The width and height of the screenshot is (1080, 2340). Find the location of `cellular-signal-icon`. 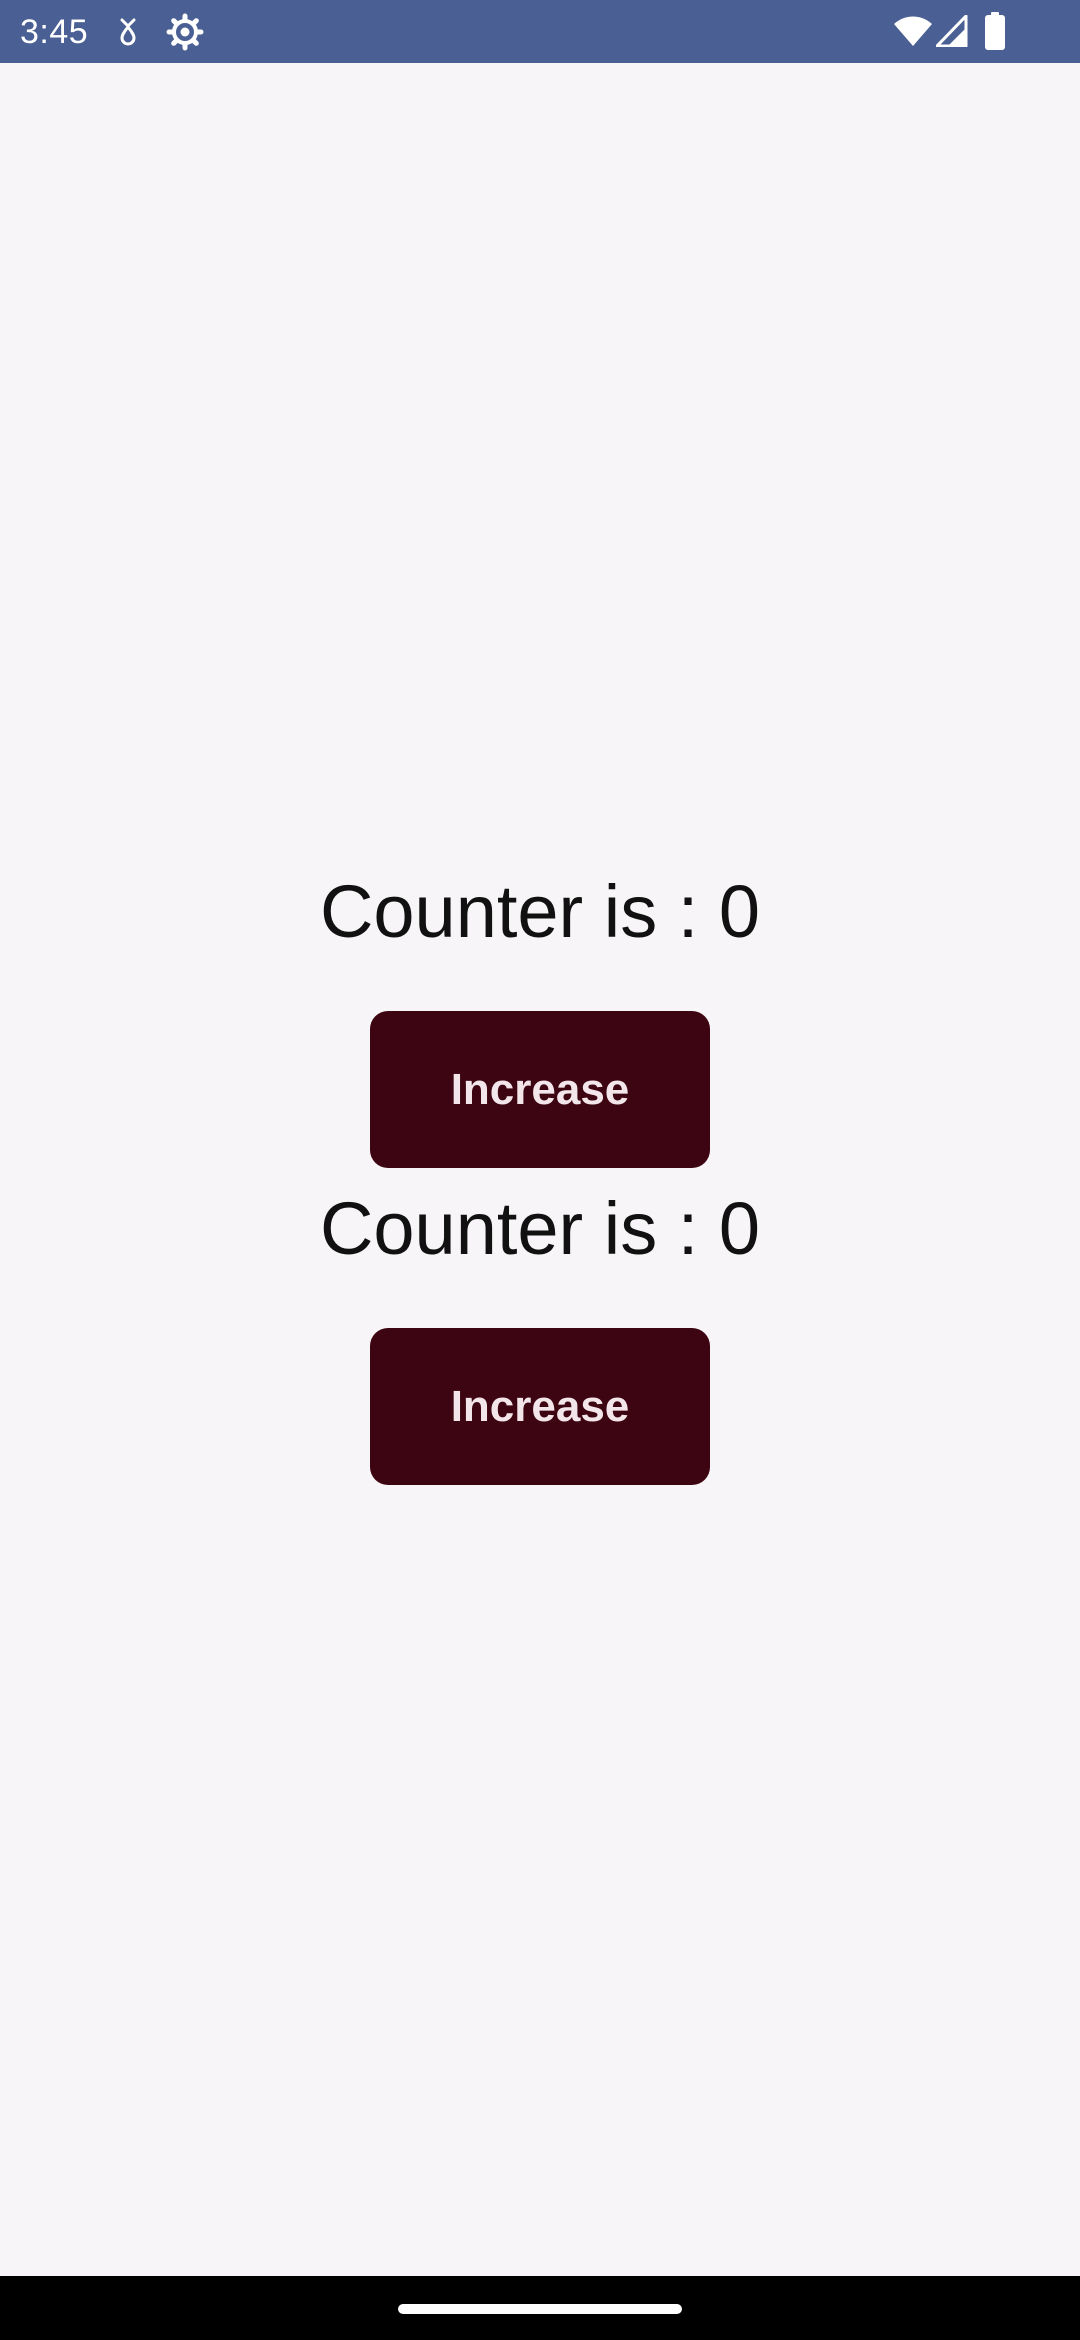

cellular-signal-icon is located at coordinates (952, 31).